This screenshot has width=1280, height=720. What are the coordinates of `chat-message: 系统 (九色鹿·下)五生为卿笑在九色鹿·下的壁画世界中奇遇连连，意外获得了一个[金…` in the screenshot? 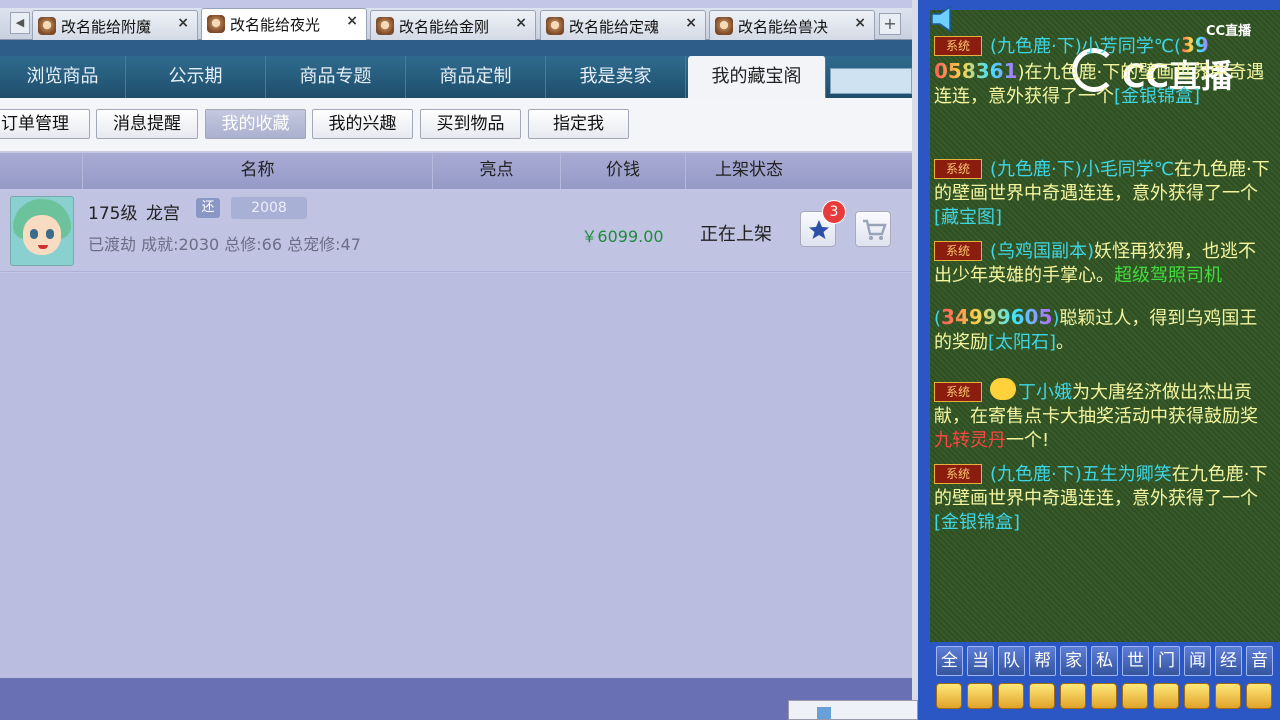 It's located at (1101, 498).